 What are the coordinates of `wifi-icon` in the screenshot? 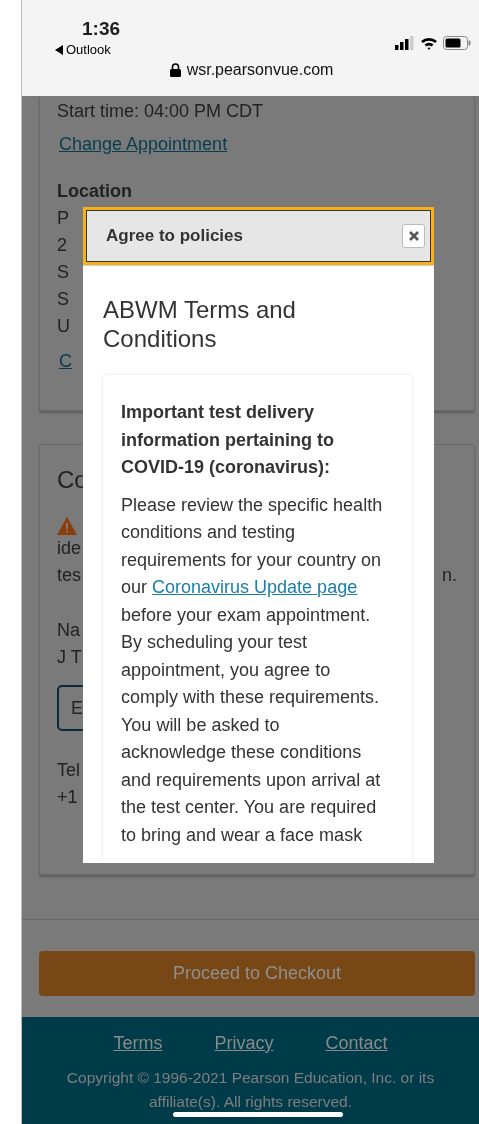 It's located at (429, 42).